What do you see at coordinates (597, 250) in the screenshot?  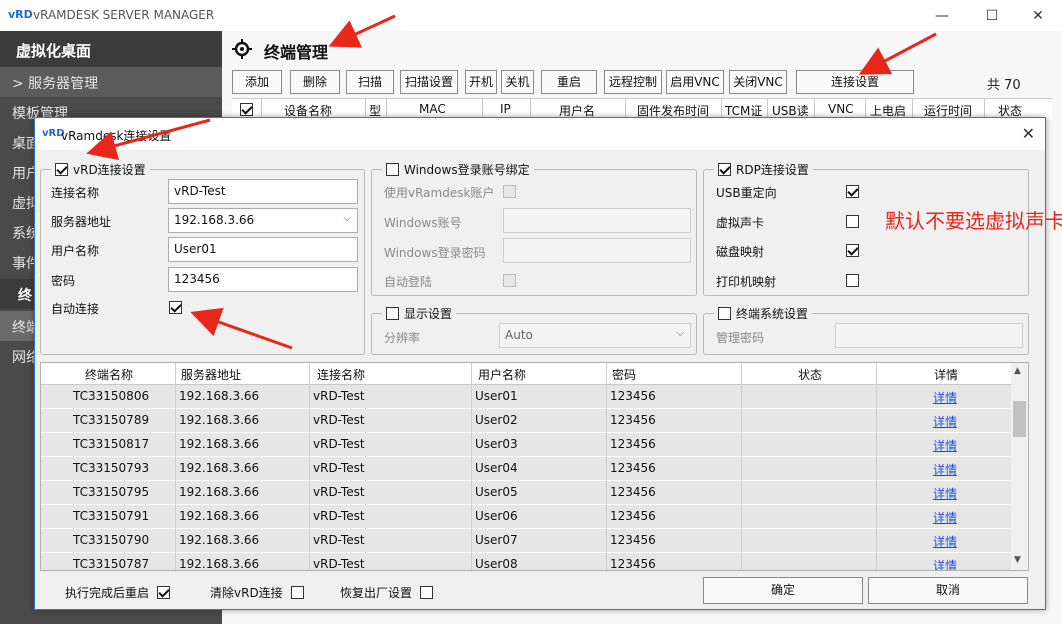 I see `windows-password-input` at bounding box center [597, 250].